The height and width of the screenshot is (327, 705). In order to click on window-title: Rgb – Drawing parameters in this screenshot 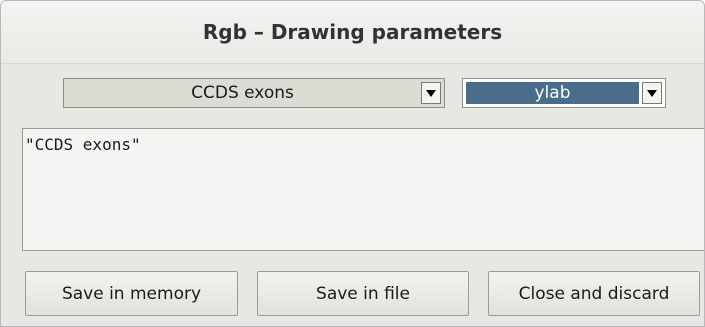, I will do `click(352, 32)`.